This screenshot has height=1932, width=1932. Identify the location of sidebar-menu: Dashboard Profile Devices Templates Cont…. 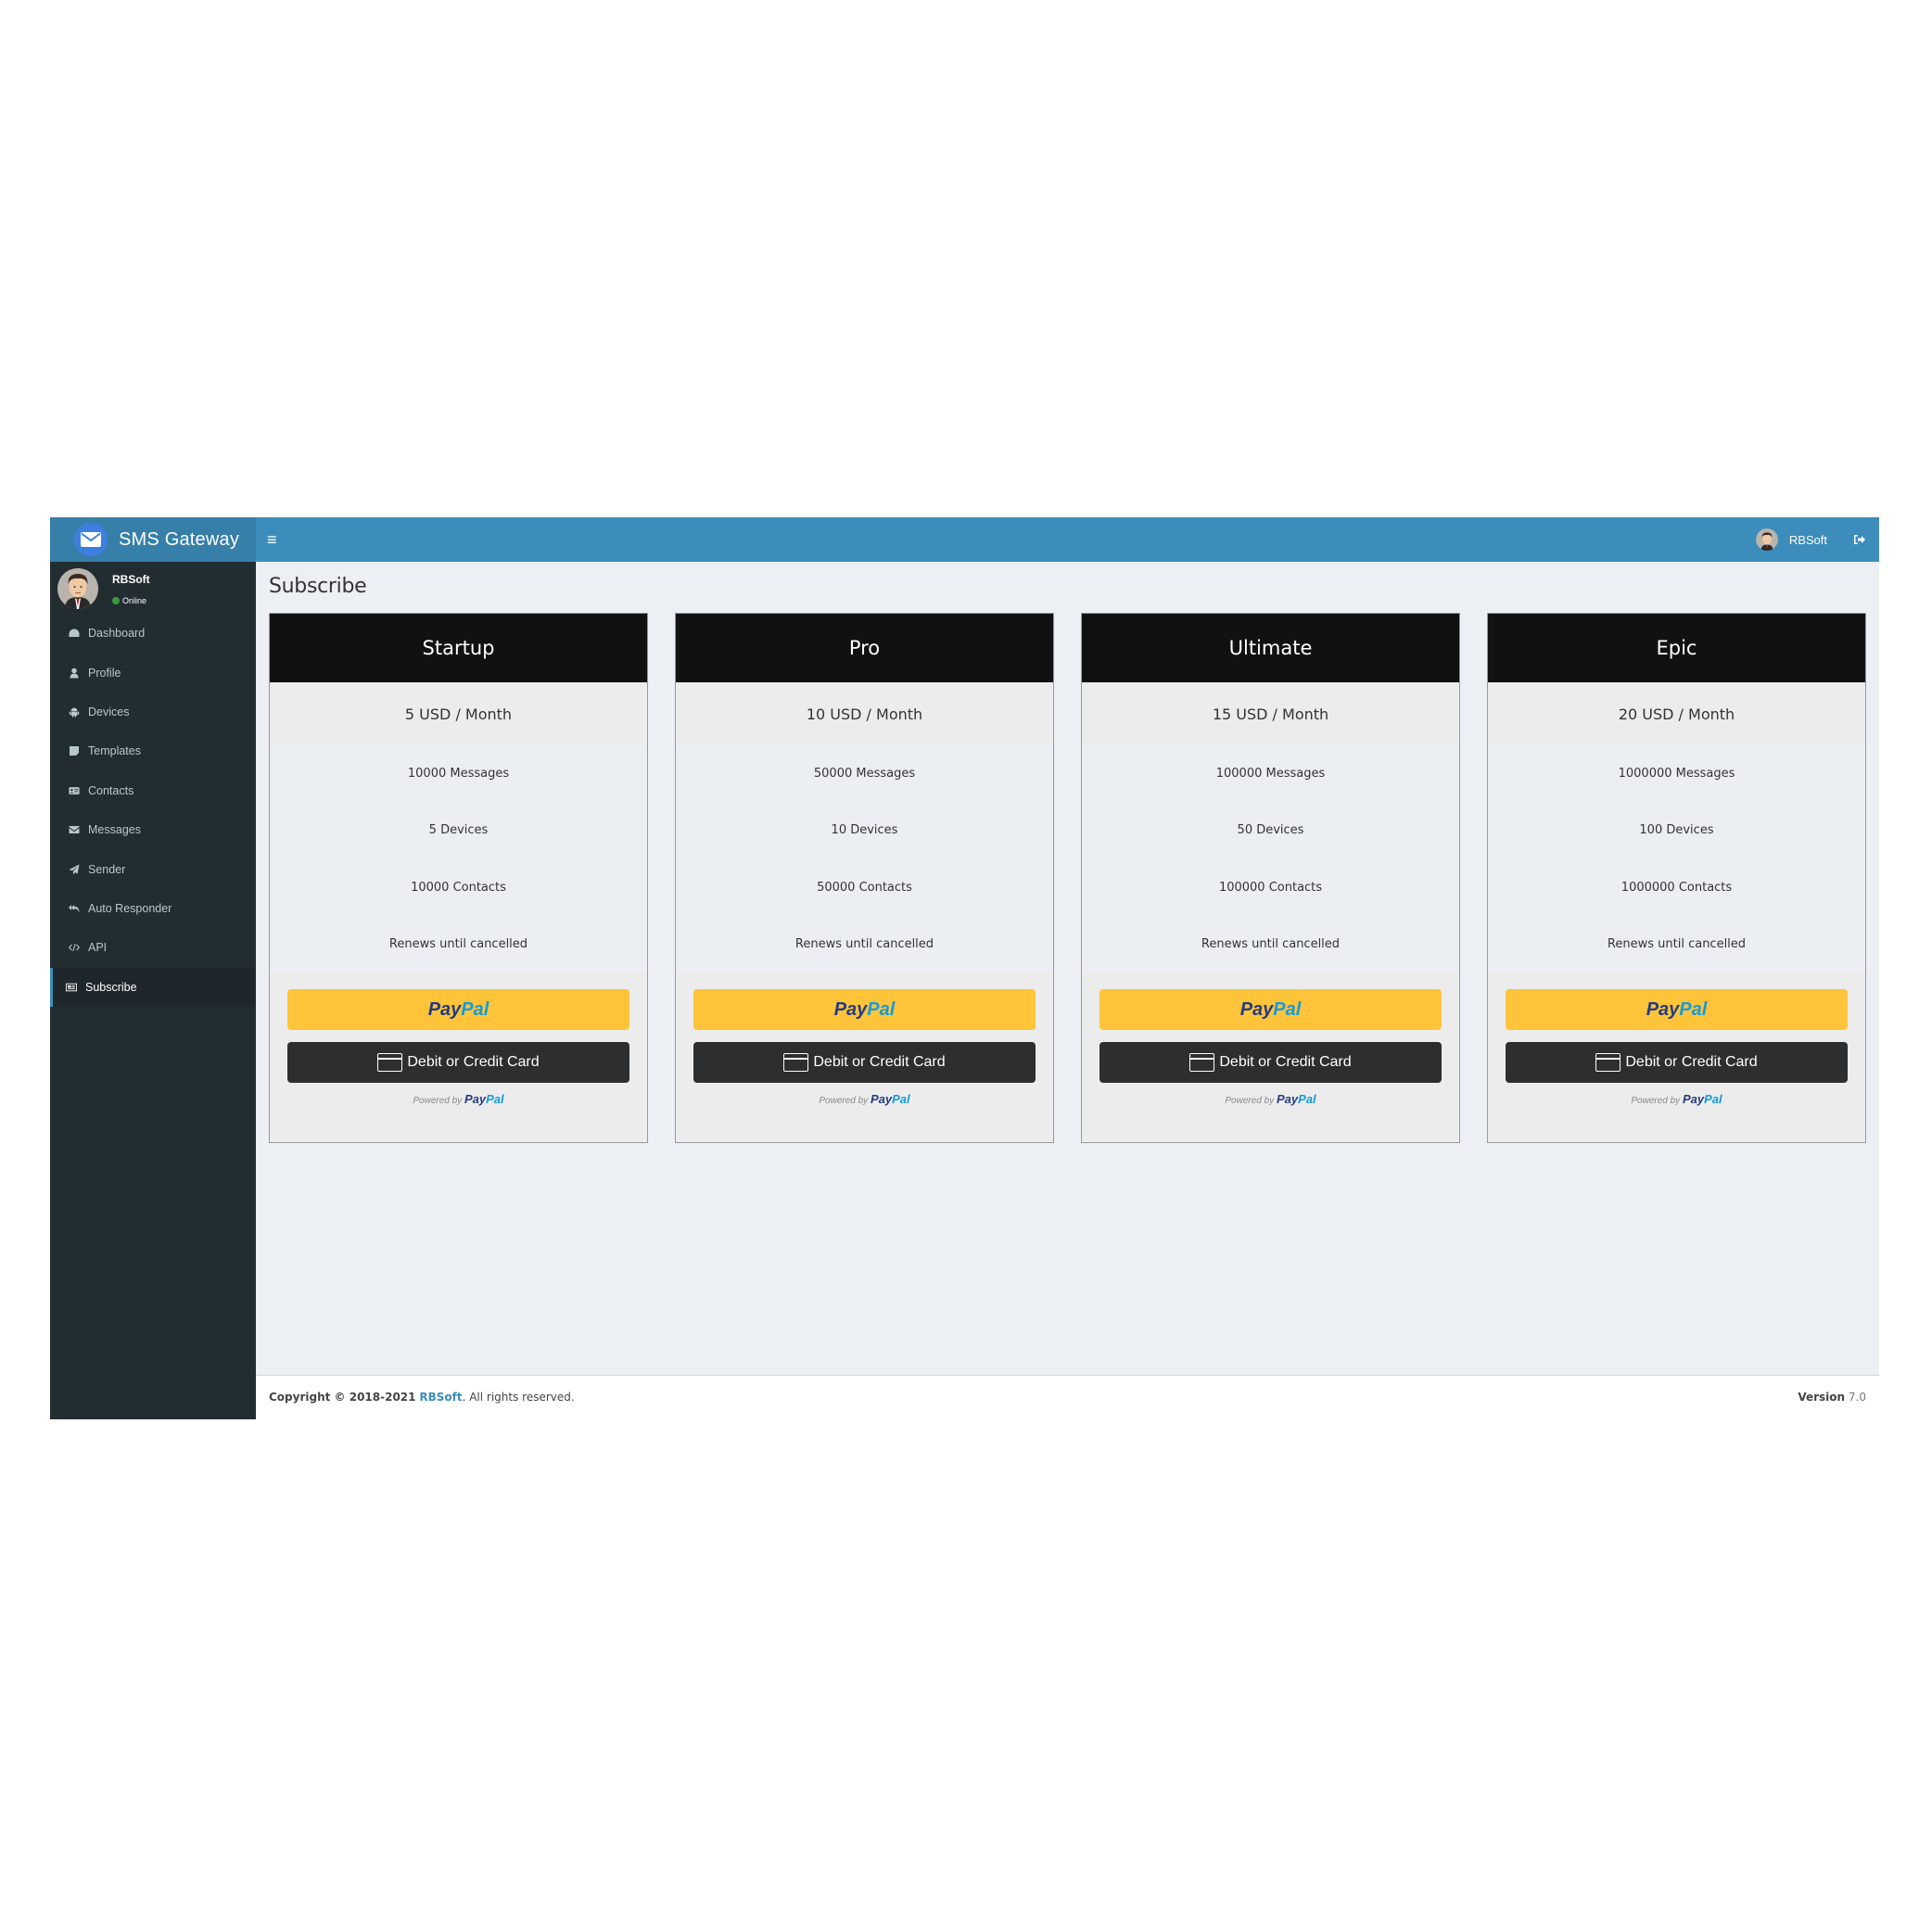
(153, 810).